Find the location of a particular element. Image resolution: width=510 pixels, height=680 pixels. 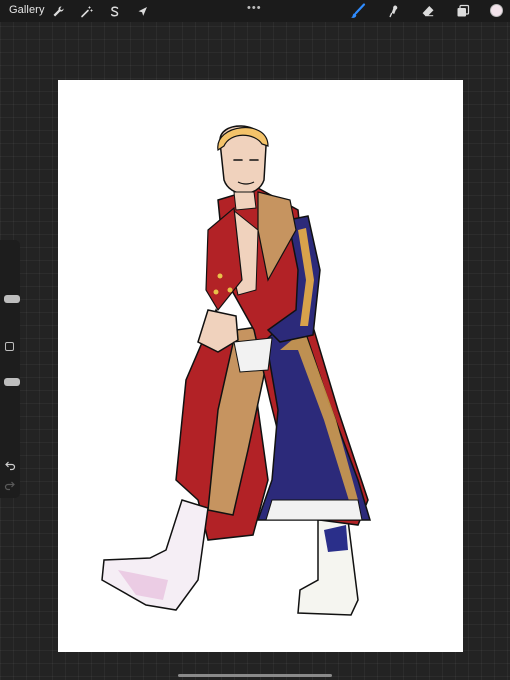

modify-button is located at coordinates (9, 346).